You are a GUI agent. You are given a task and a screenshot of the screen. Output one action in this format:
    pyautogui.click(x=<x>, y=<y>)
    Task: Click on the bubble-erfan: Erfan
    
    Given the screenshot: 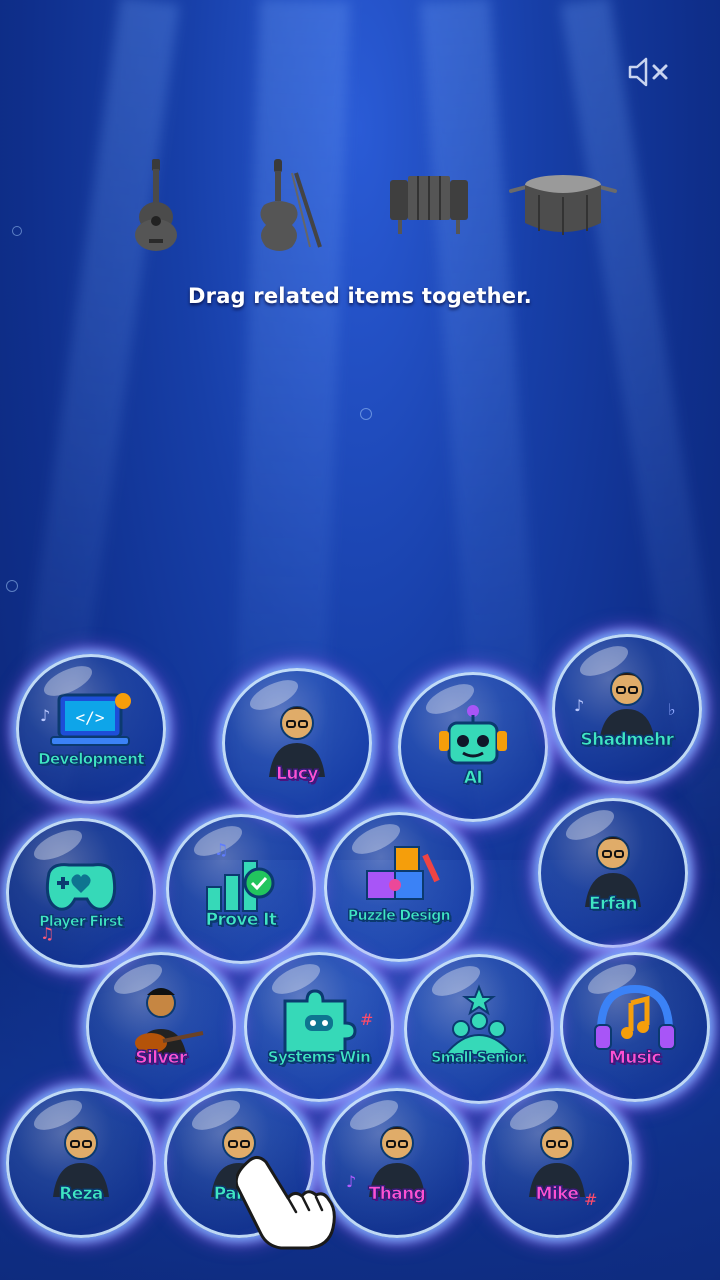 What is the action you would take?
    pyautogui.click(x=613, y=873)
    